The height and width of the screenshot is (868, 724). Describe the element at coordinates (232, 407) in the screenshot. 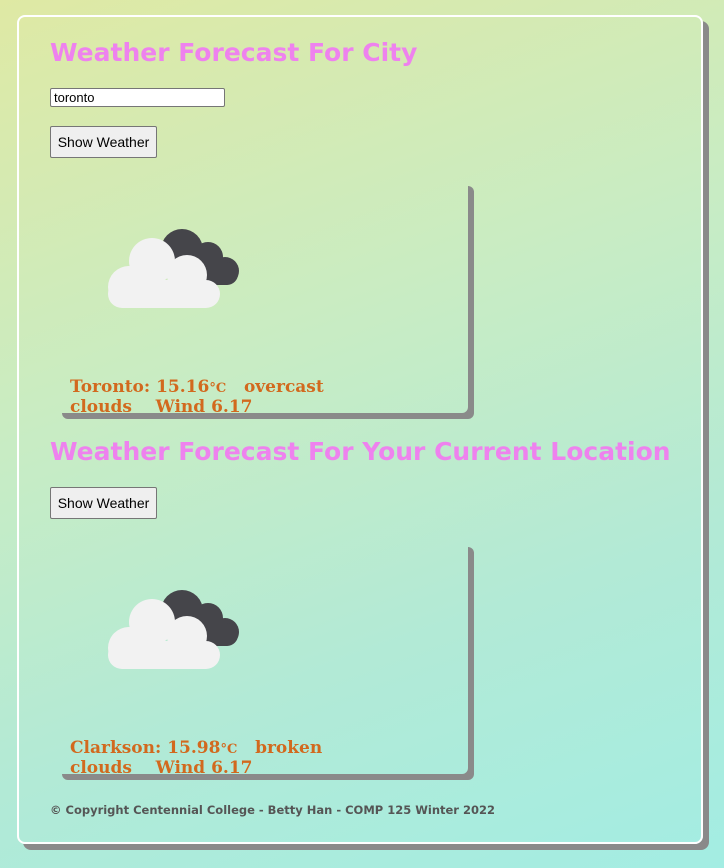

I see `city-wind-value: 6.17` at that location.